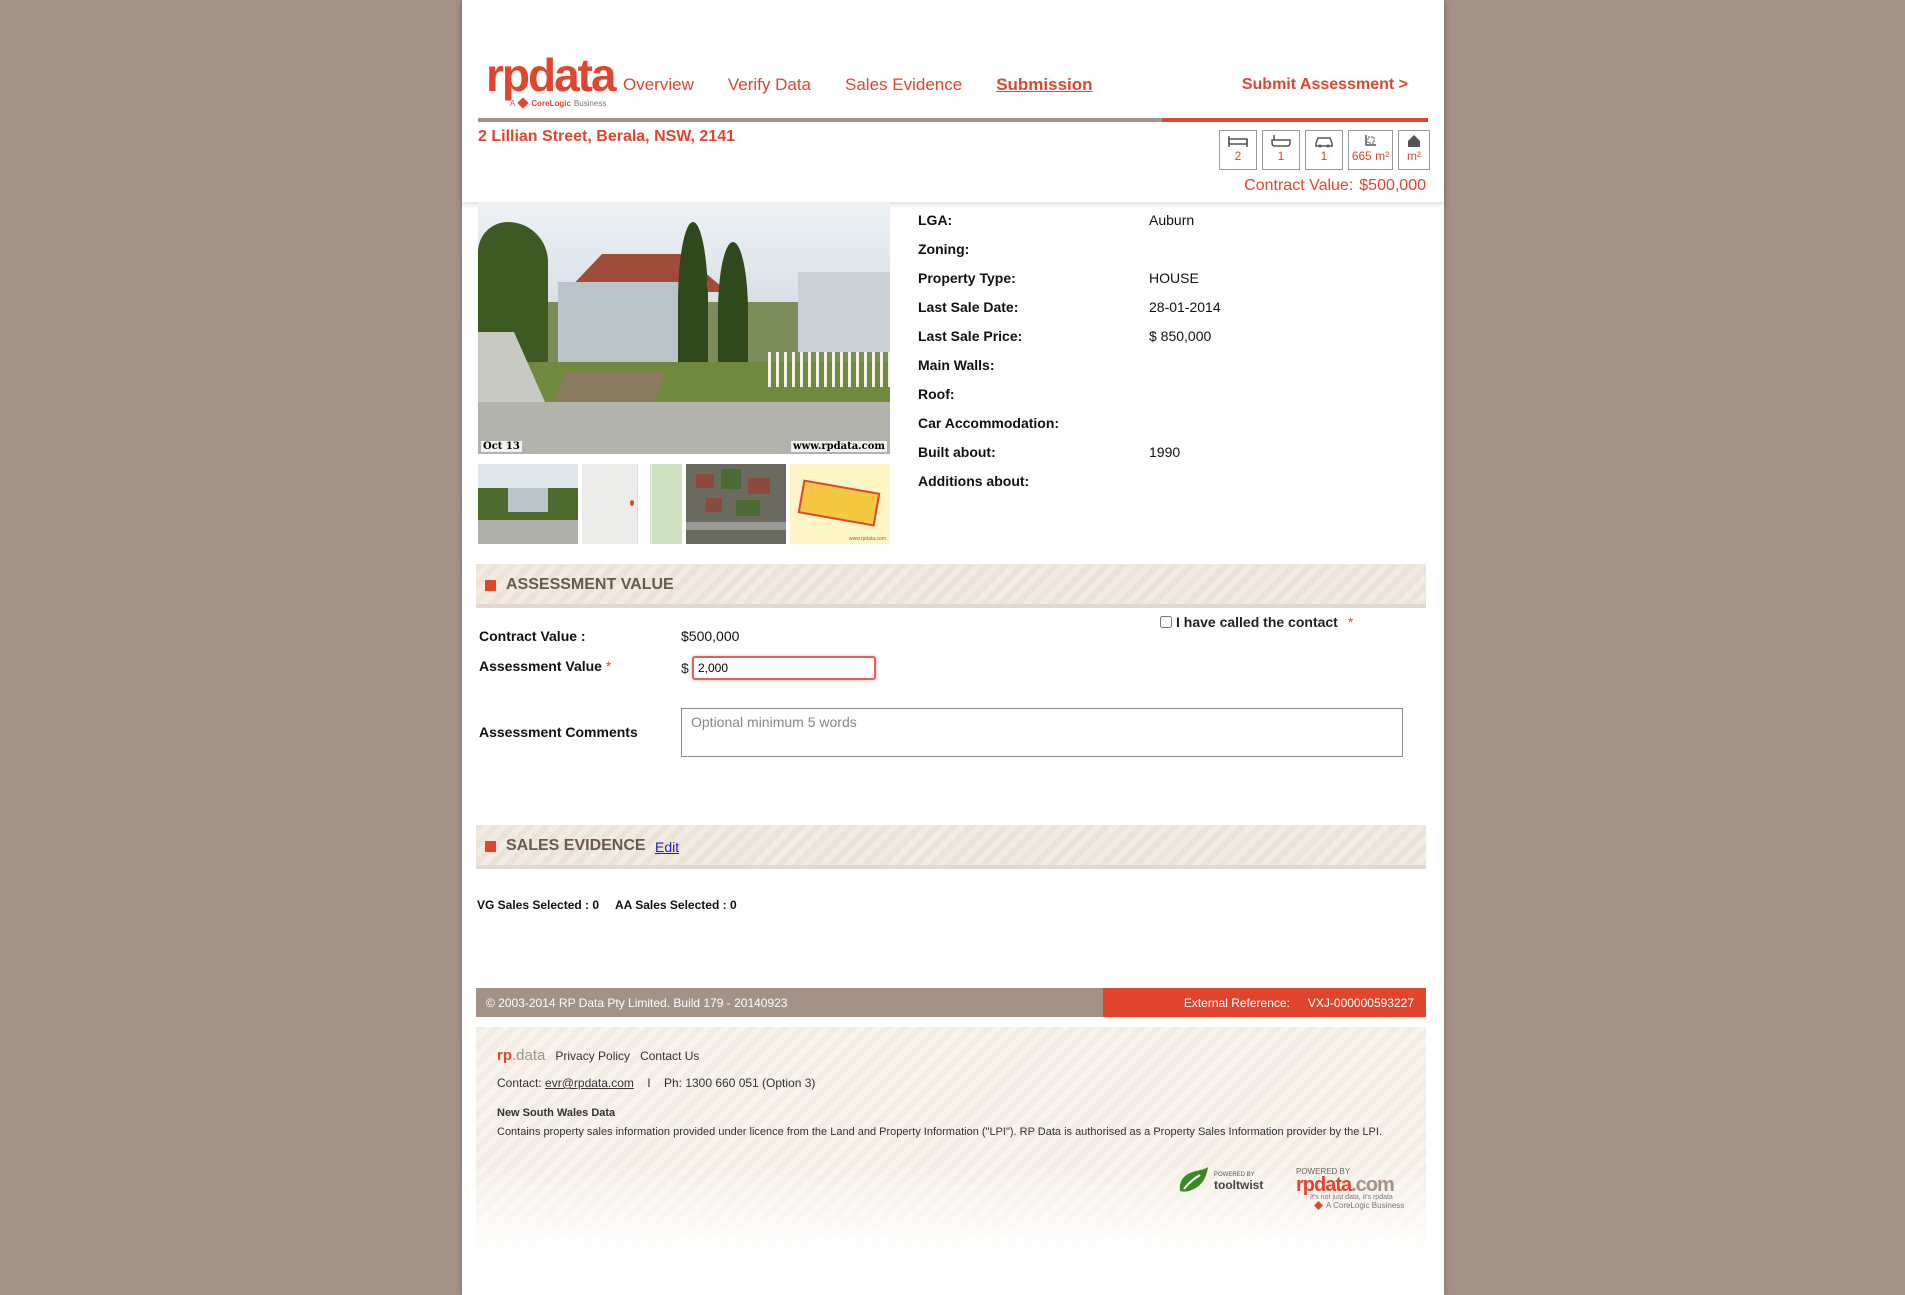  What do you see at coordinates (1193, 1179) in the screenshot?
I see `tooltwist-leaf-icon` at bounding box center [1193, 1179].